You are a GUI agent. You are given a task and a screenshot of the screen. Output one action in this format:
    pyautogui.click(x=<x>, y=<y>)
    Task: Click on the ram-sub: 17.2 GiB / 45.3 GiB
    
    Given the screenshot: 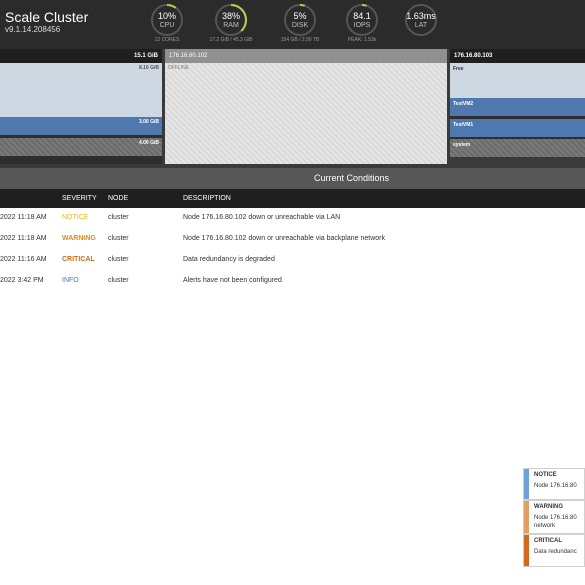 What is the action you would take?
    pyautogui.click(x=231, y=40)
    